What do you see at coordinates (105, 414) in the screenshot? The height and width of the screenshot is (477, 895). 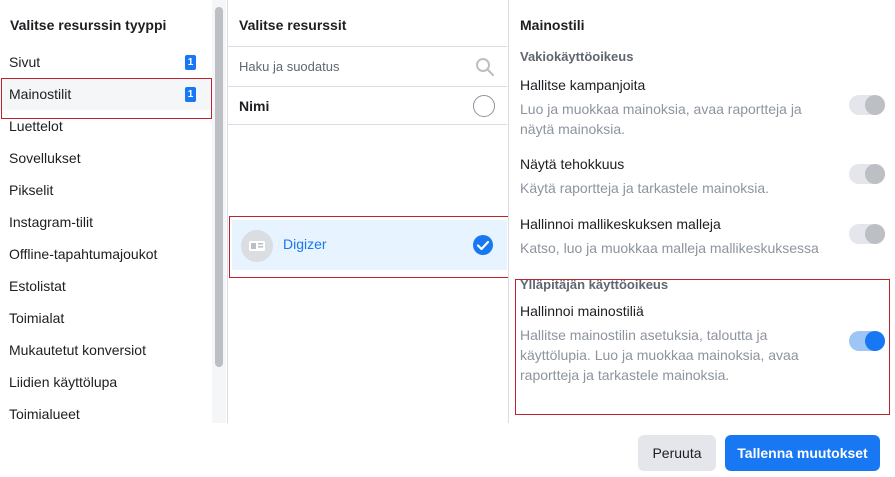 I see `resource-type-toimialueet: Toimialueet` at bounding box center [105, 414].